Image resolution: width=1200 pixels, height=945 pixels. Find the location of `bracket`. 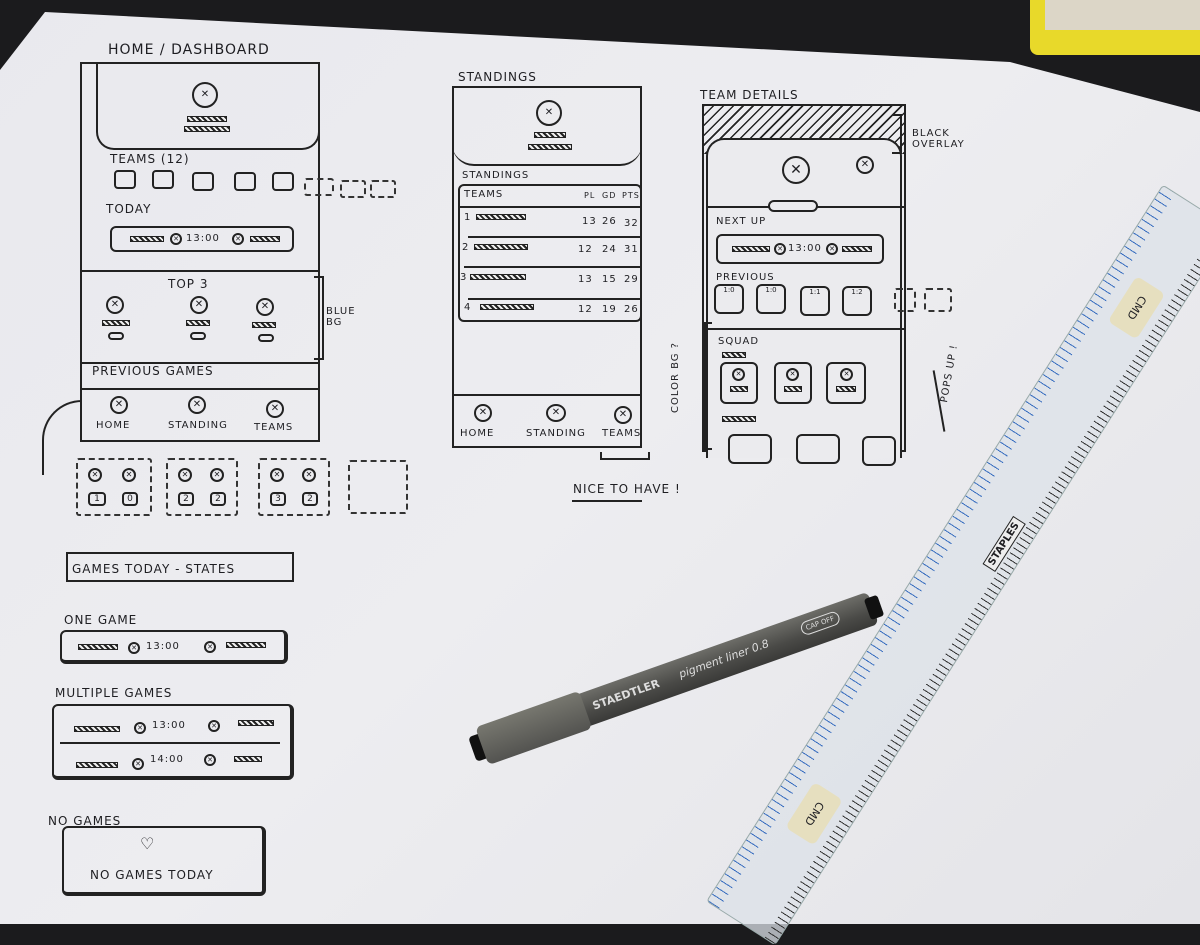

bracket is located at coordinates (897, 134).